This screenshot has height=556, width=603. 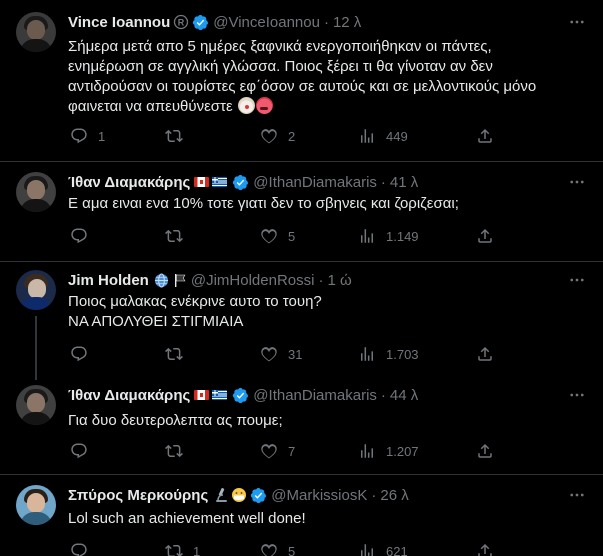 What do you see at coordinates (388, 354) in the screenshot?
I see `views-button: 1.703` at bounding box center [388, 354].